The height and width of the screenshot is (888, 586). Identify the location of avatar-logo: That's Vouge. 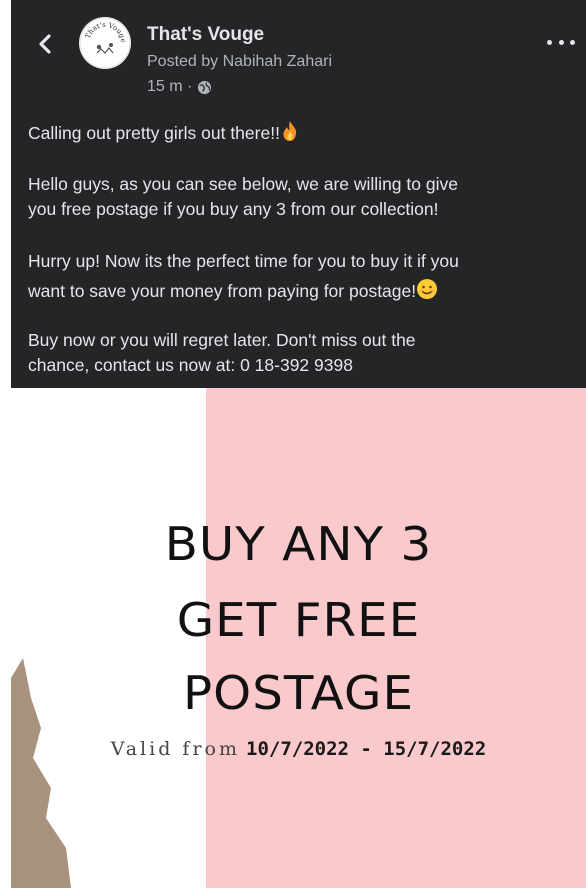
(105, 43).